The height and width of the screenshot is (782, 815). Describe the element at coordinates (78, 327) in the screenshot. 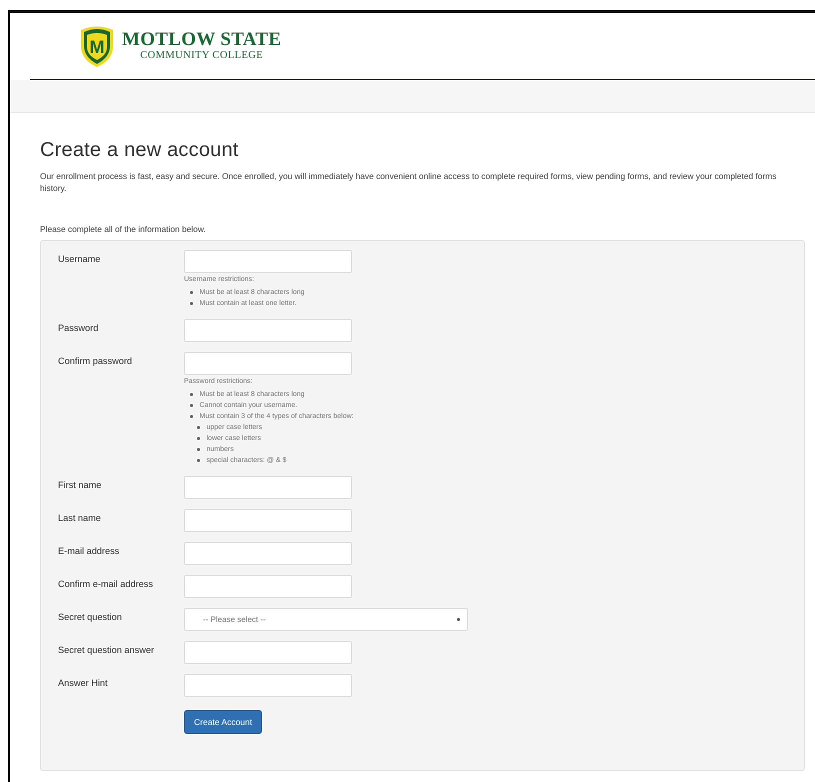

I see `field-label: Password` at that location.